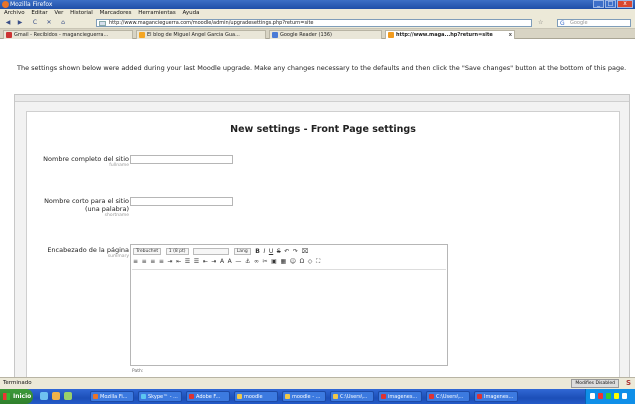 The image size is (635, 404). What do you see at coordinates (16, 396) in the screenshot?
I see `start-button: Inicio` at bounding box center [16, 396].